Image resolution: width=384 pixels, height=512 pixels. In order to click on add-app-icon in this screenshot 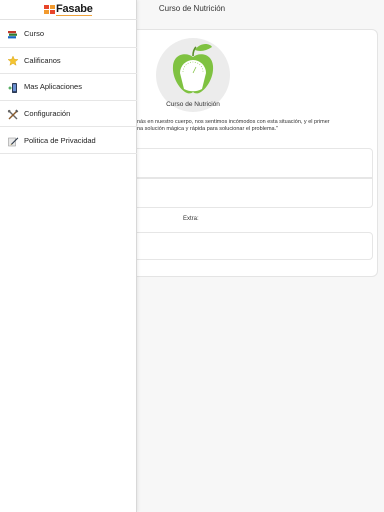, I will do `click(13, 87)`.